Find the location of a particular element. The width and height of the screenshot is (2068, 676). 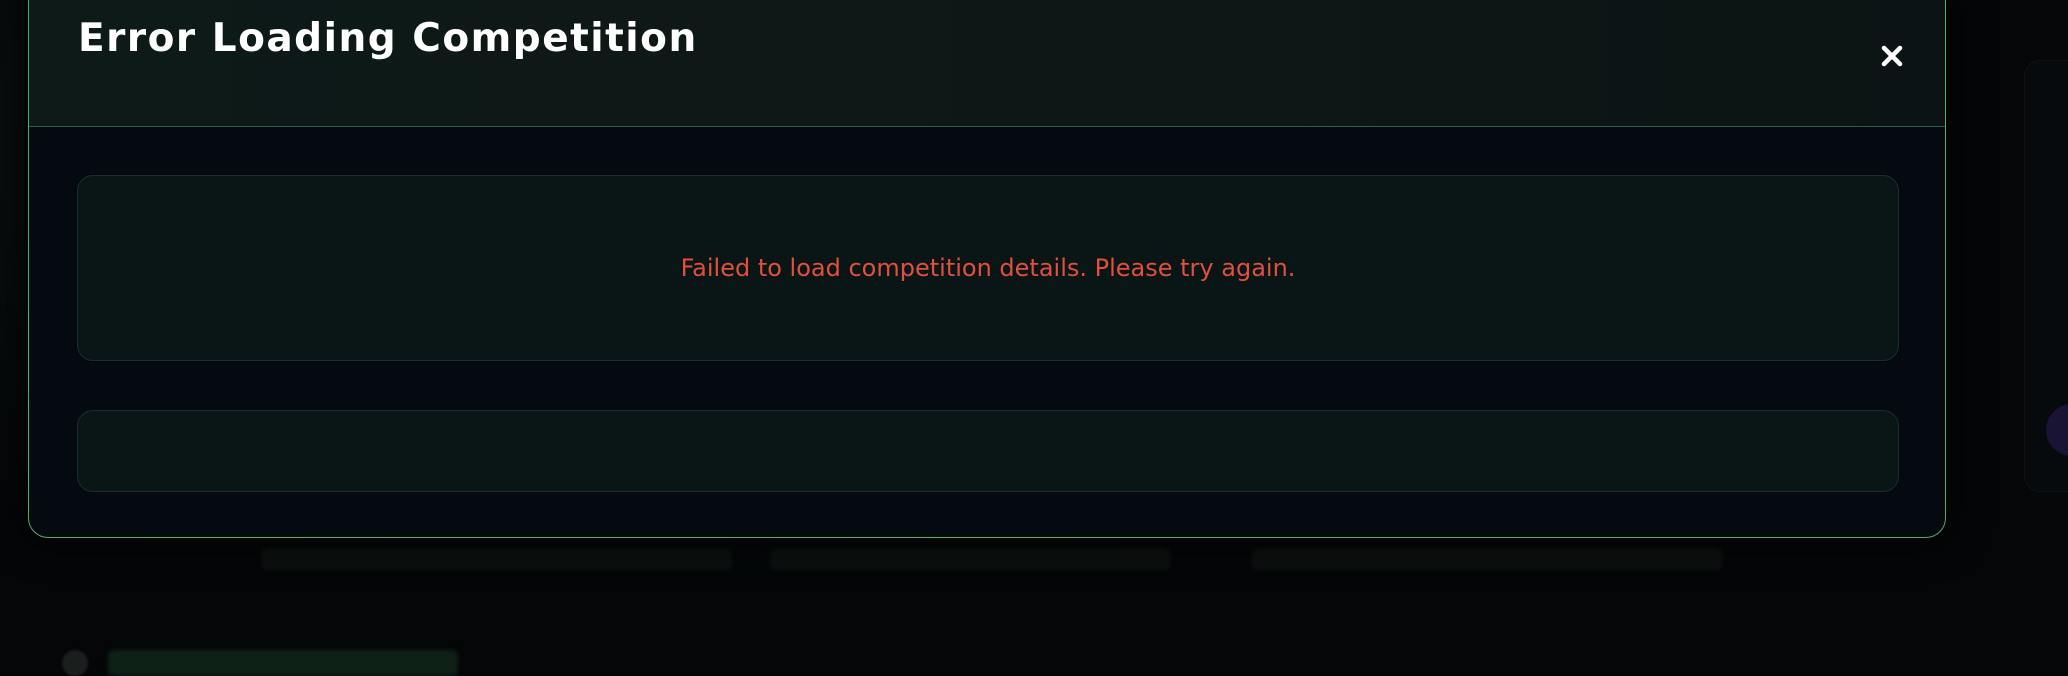

close-button is located at coordinates (1892, 56).